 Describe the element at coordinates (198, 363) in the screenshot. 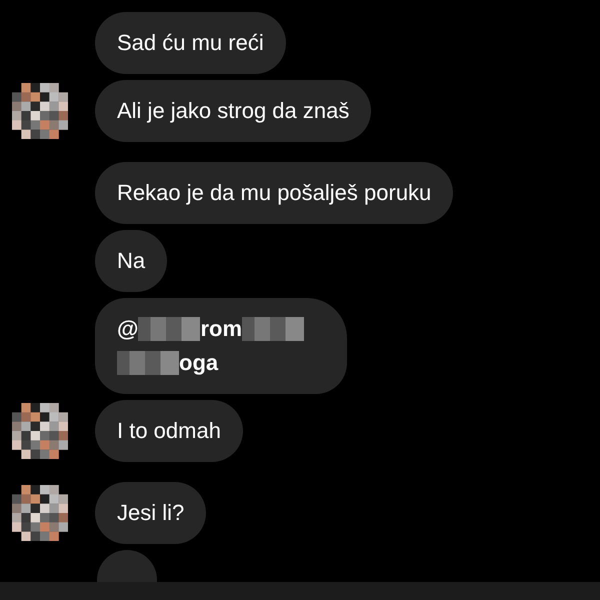

I see `mention-text: oga` at that location.